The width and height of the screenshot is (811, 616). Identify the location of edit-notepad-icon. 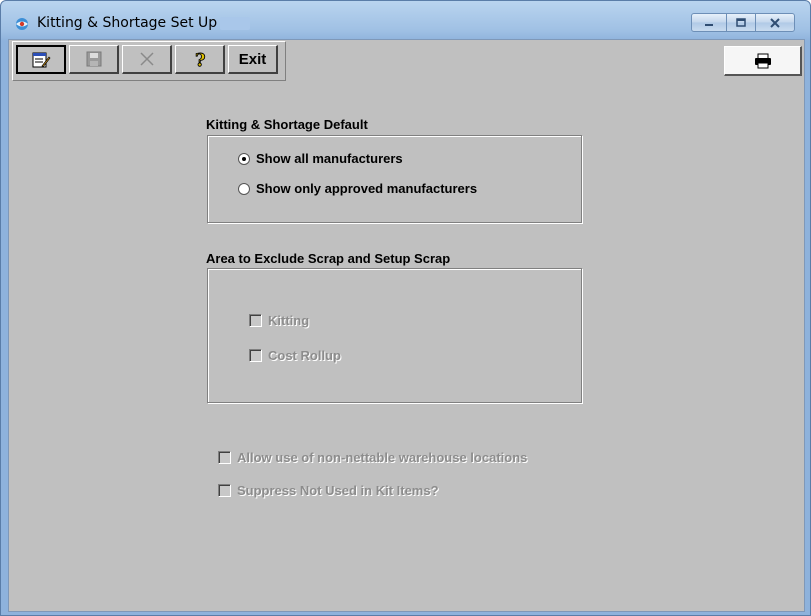
(41, 60).